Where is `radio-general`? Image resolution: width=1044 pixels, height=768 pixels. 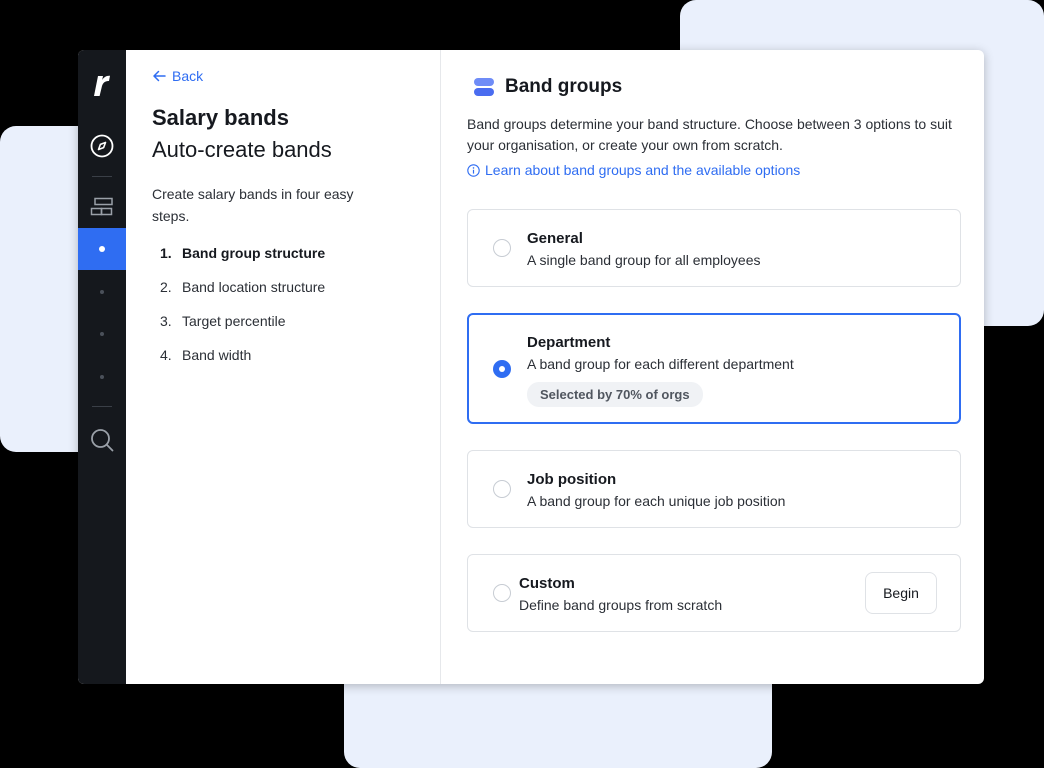 radio-general is located at coordinates (502, 248).